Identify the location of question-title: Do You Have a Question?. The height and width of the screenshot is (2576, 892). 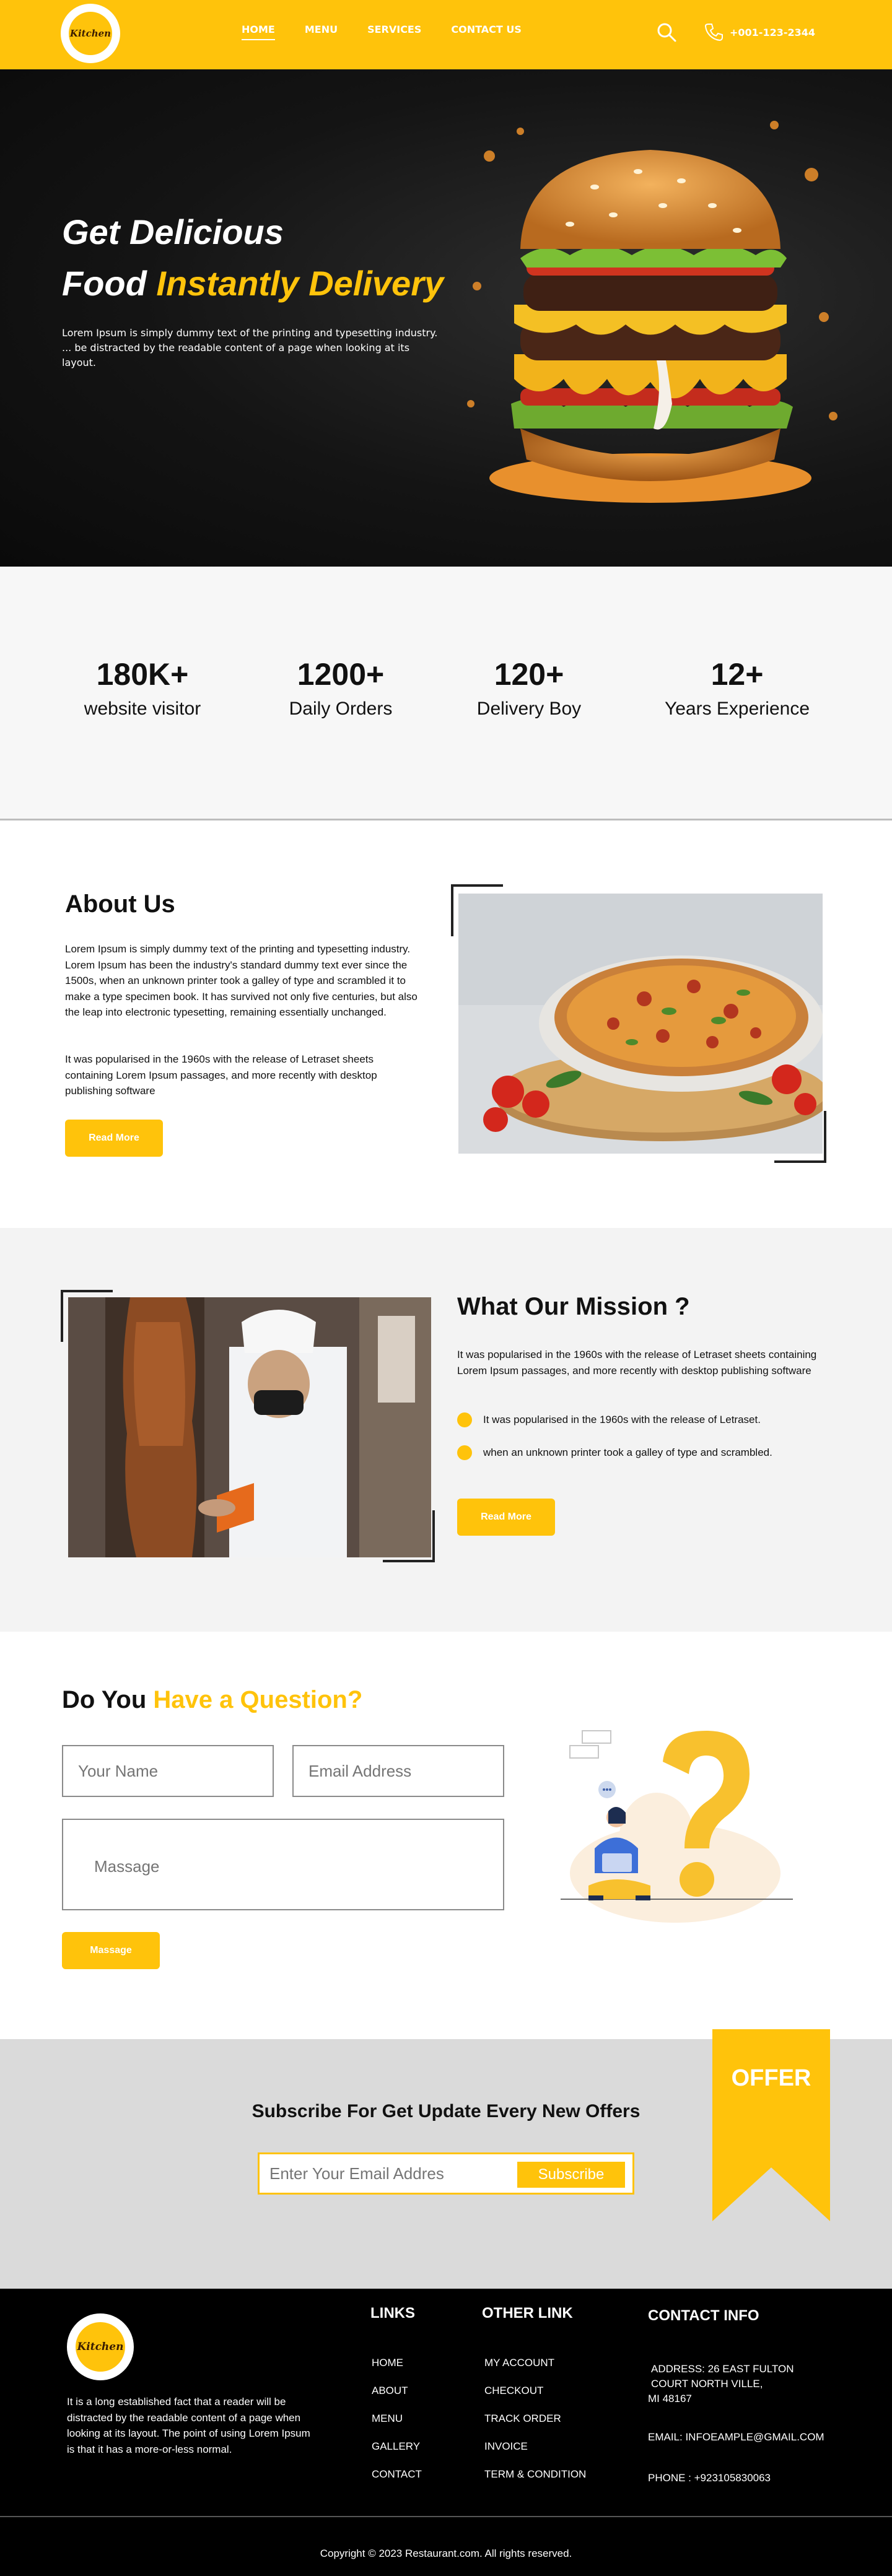
(212, 1700).